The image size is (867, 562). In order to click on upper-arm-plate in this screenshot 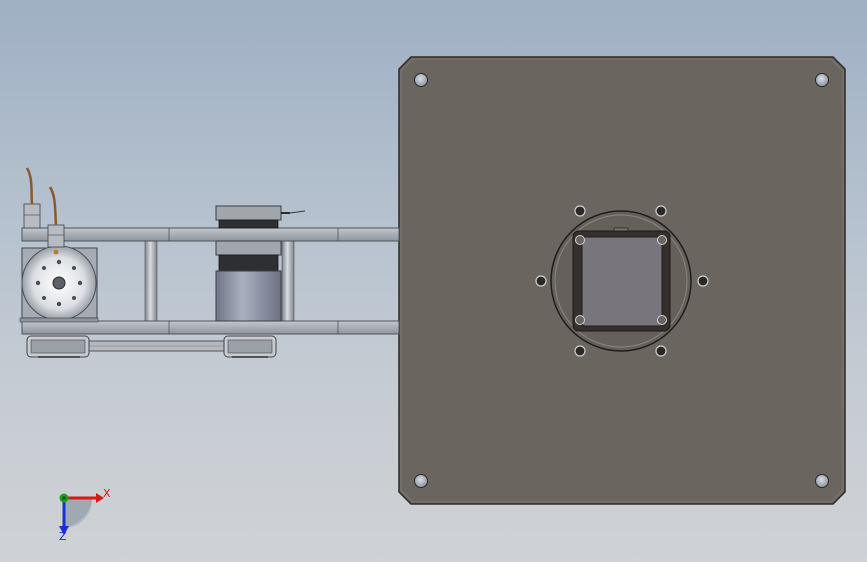, I will do `click(210, 234)`.